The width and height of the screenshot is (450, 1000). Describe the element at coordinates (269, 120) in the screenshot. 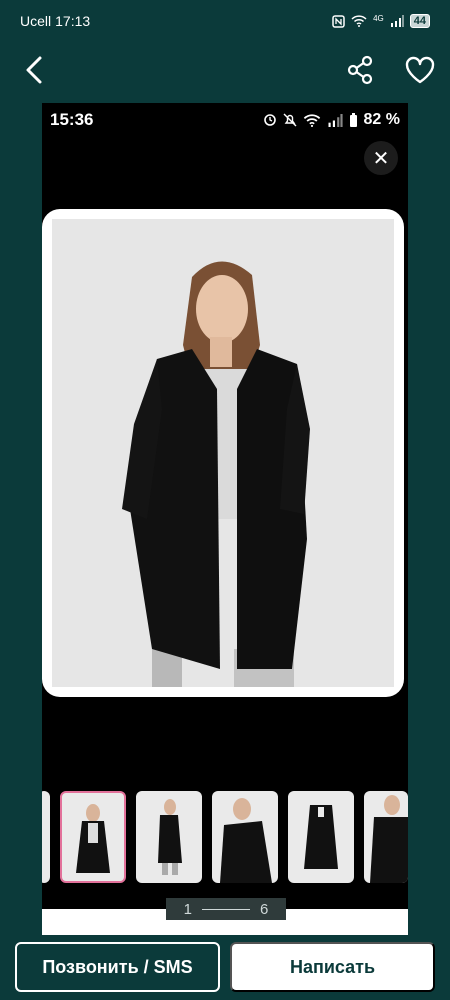

I see `sync-icon` at that location.